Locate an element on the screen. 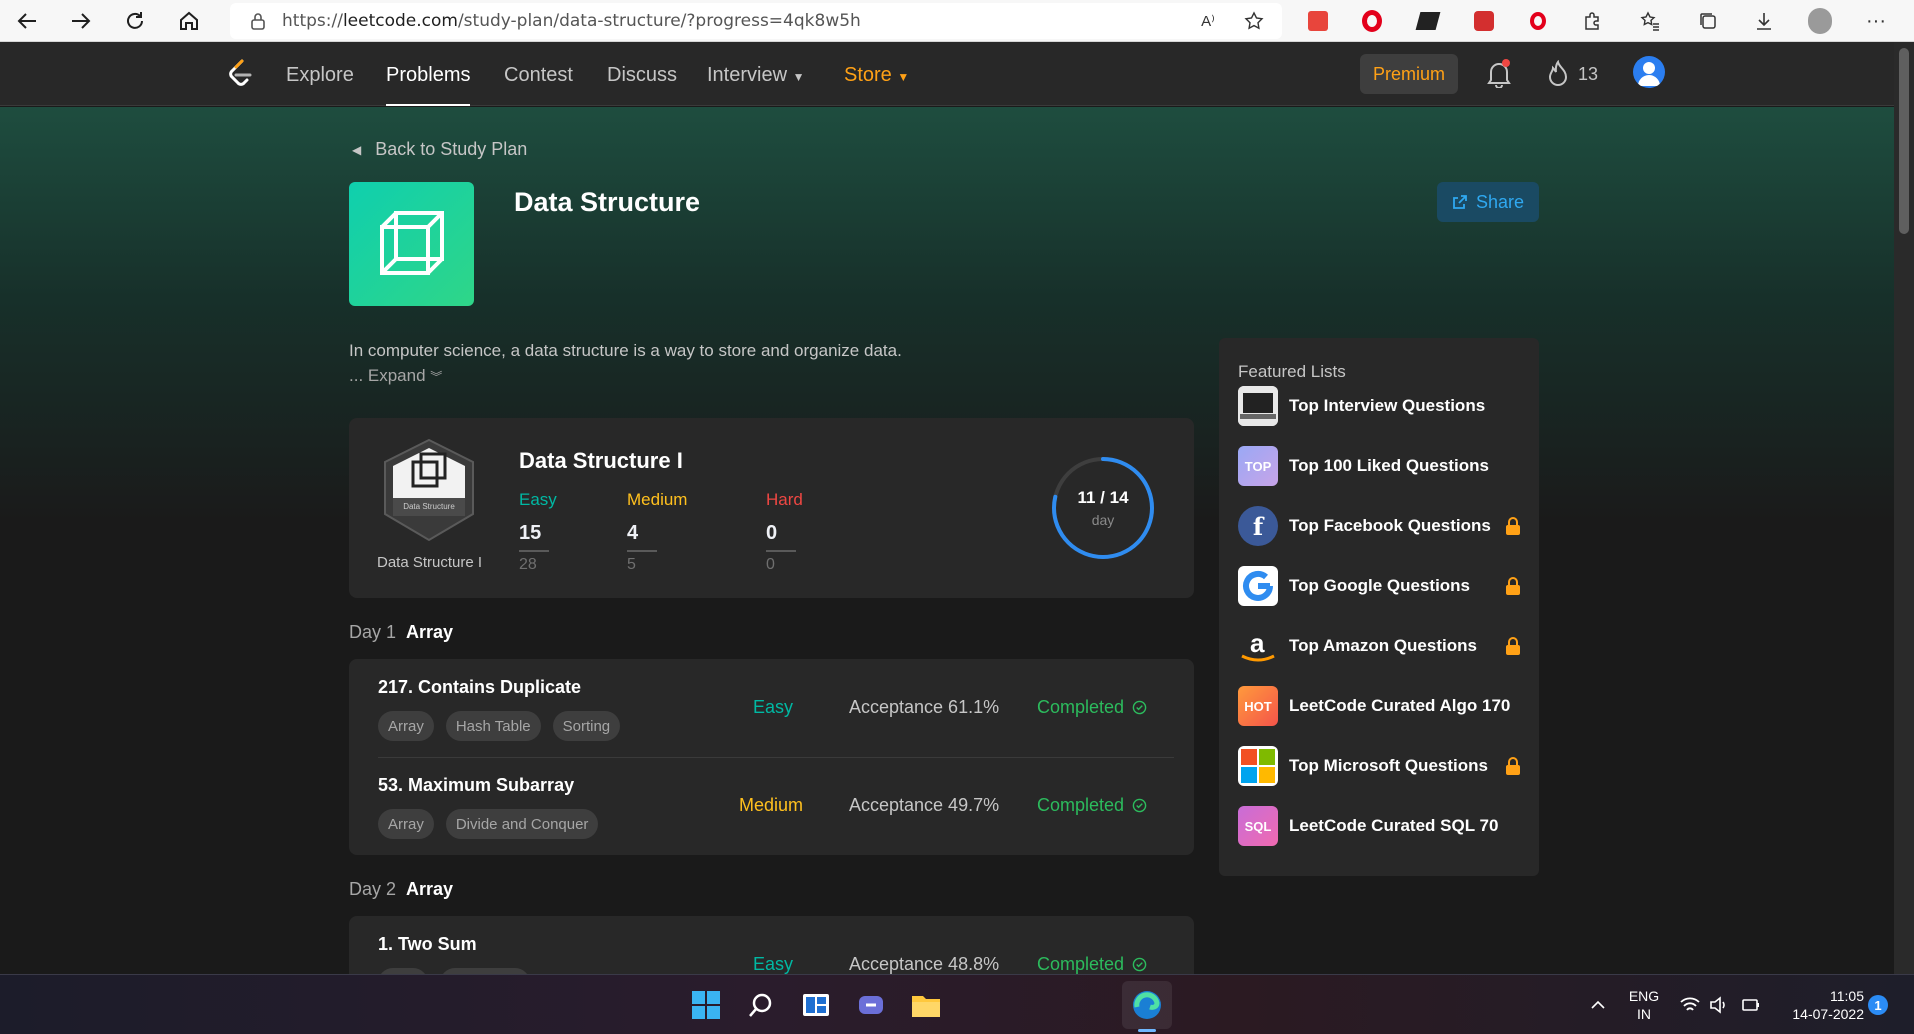 The height and width of the screenshot is (1034, 1914). chevron-up-icon is located at coordinates (1598, 1005).